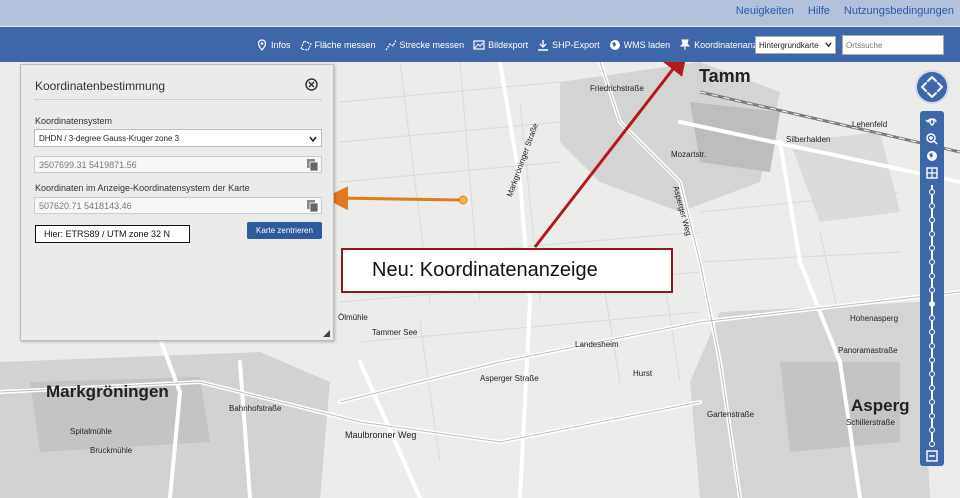  I want to click on zoom-out-icon, so click(932, 456).